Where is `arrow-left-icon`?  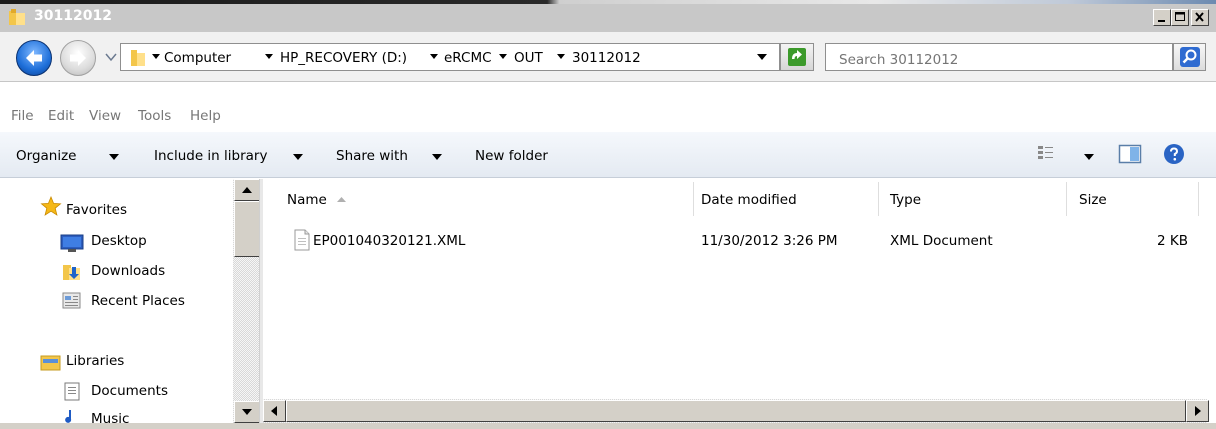
arrow-left-icon is located at coordinates (274, 411).